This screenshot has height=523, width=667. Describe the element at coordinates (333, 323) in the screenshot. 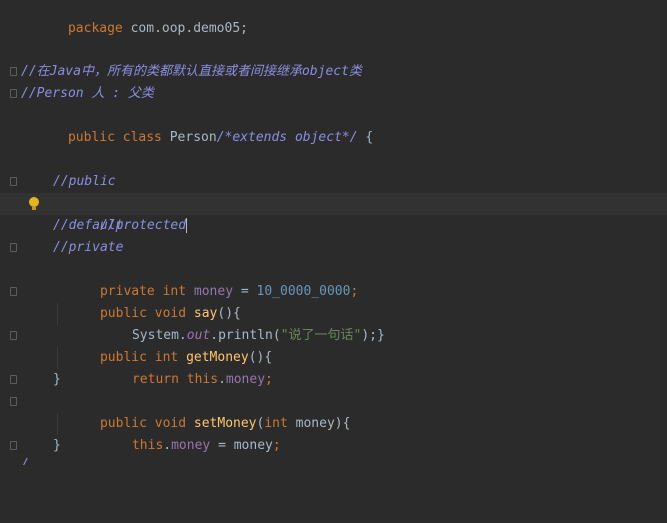

I see `code-line-println: System.out.println("说了一句话");}` at that location.